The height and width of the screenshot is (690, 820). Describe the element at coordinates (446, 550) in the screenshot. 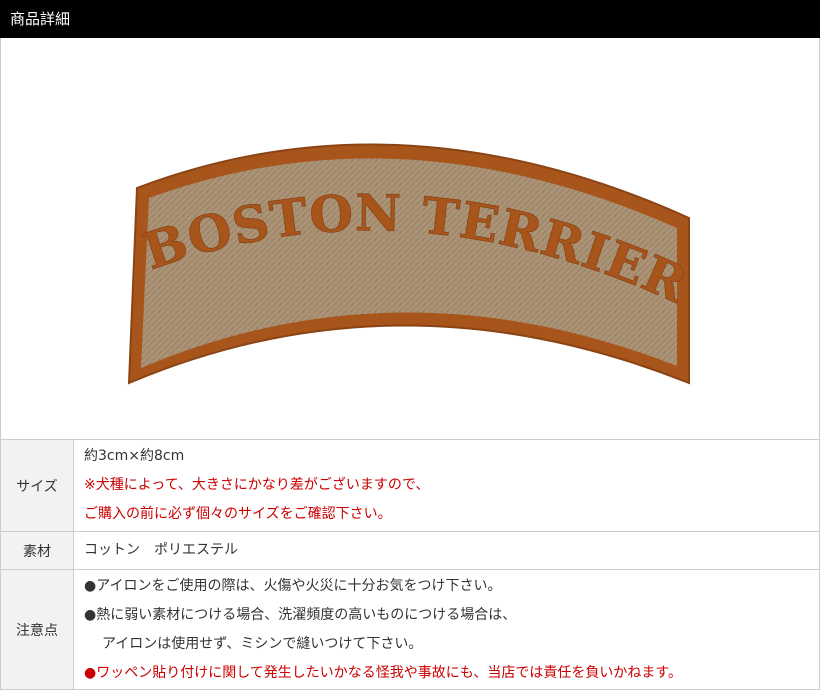

I see `material-value-cell: コットン ポリエステル` at that location.